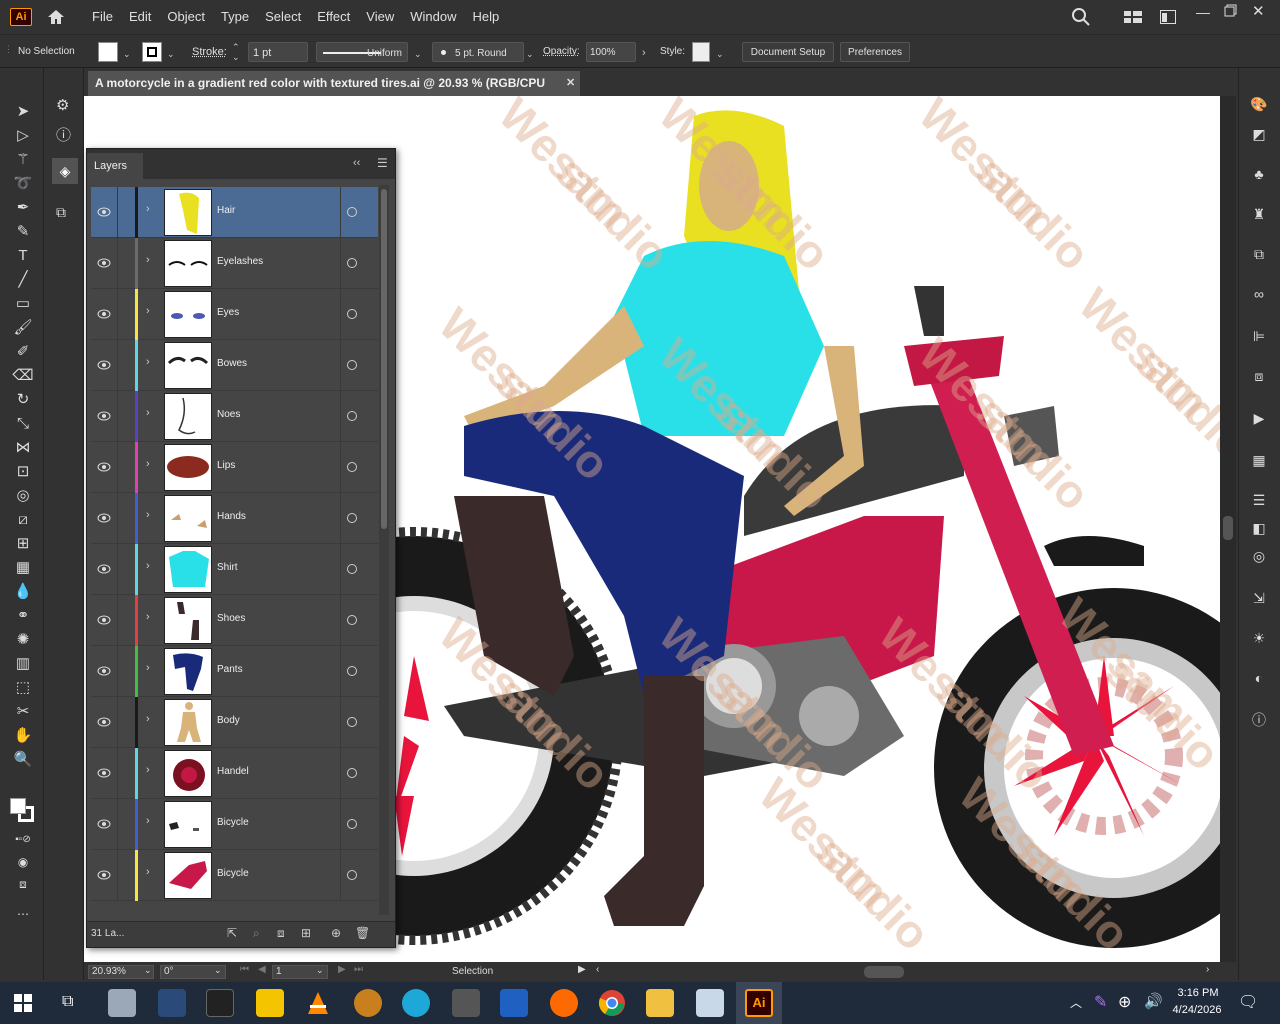 The image size is (1280, 1024). What do you see at coordinates (23, 616) in the screenshot?
I see `blend-tool-icon: ⚭` at bounding box center [23, 616].